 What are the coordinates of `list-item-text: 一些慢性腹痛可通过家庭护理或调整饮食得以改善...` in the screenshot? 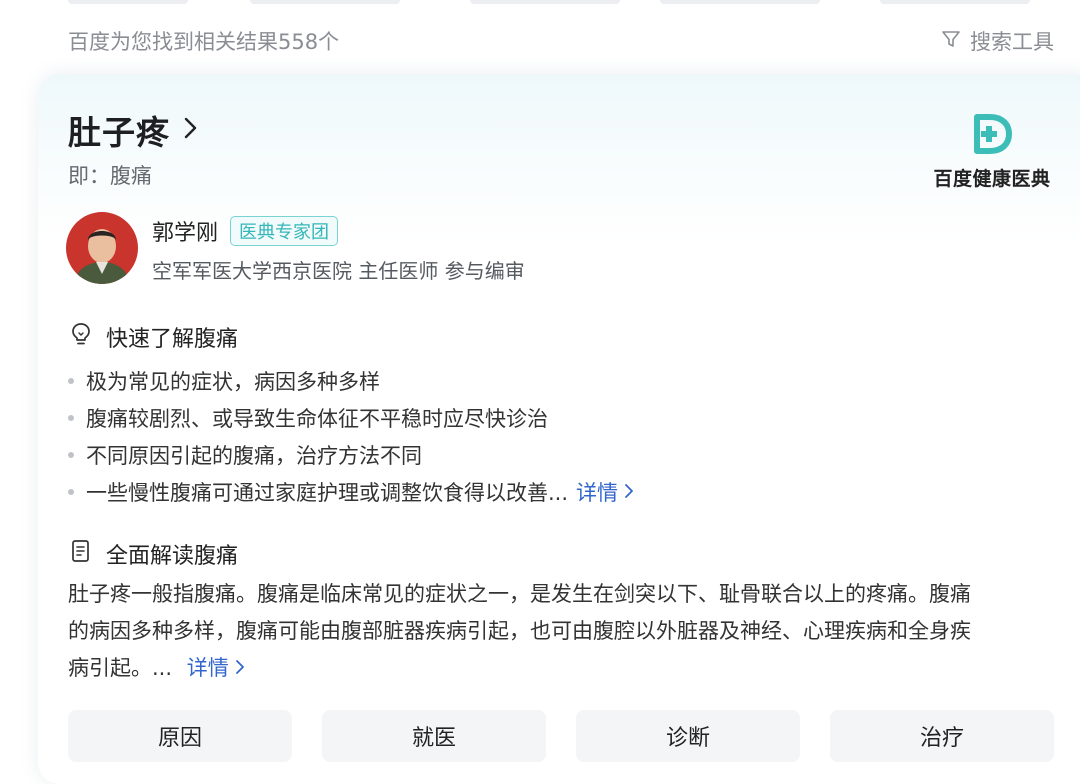 It's located at (327, 492).